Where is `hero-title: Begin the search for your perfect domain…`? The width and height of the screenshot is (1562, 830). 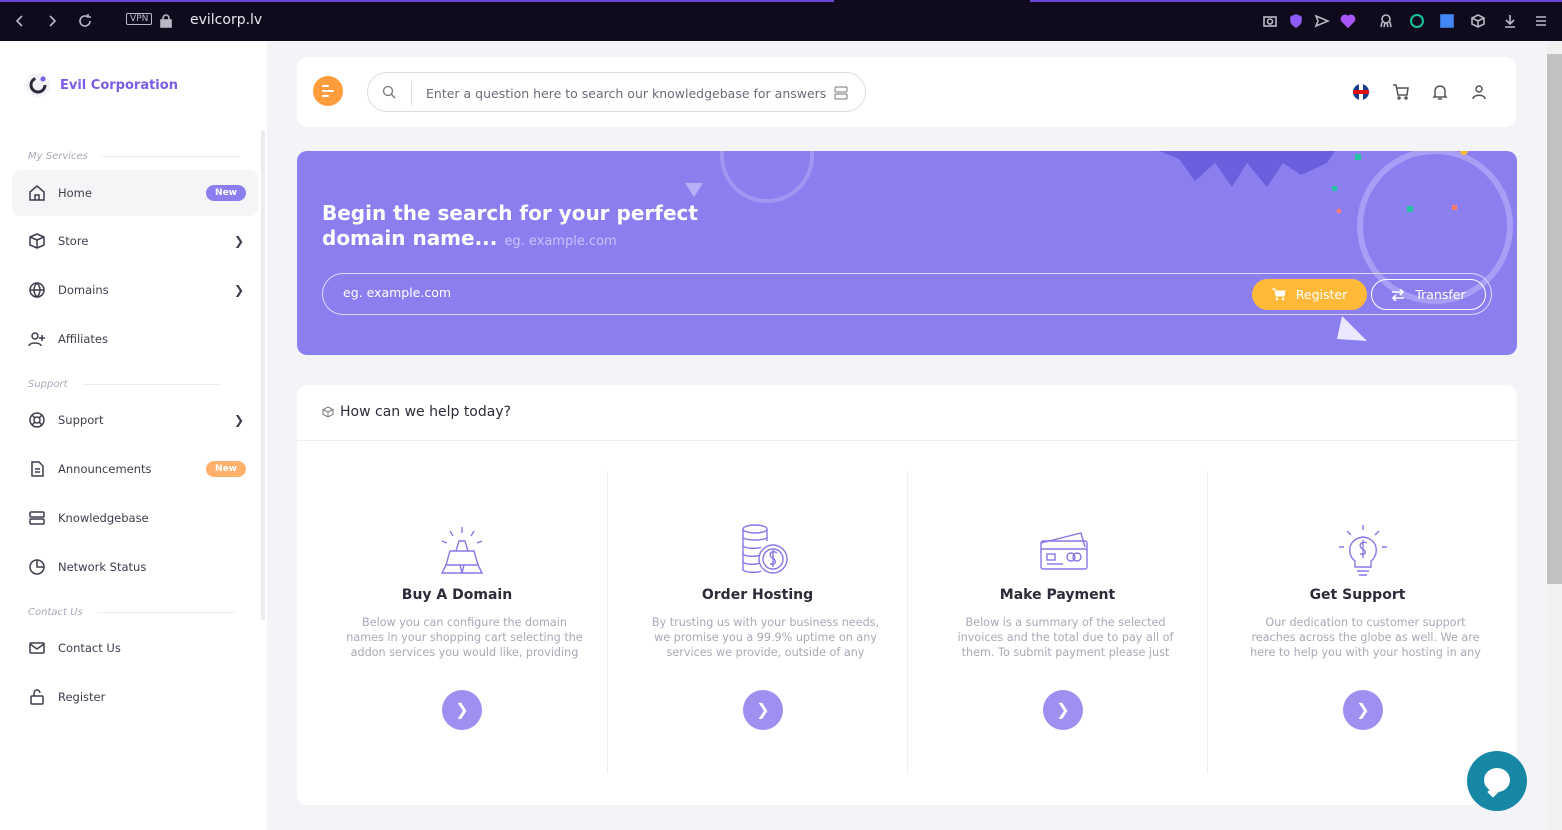
hero-title: Begin the search for your perfect domain… is located at coordinates (522, 227).